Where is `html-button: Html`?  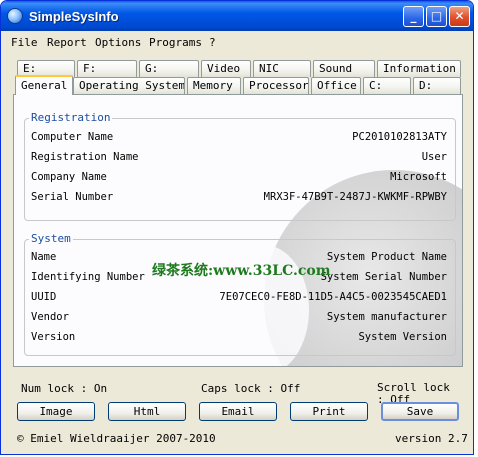 html-button: Html is located at coordinates (147, 411).